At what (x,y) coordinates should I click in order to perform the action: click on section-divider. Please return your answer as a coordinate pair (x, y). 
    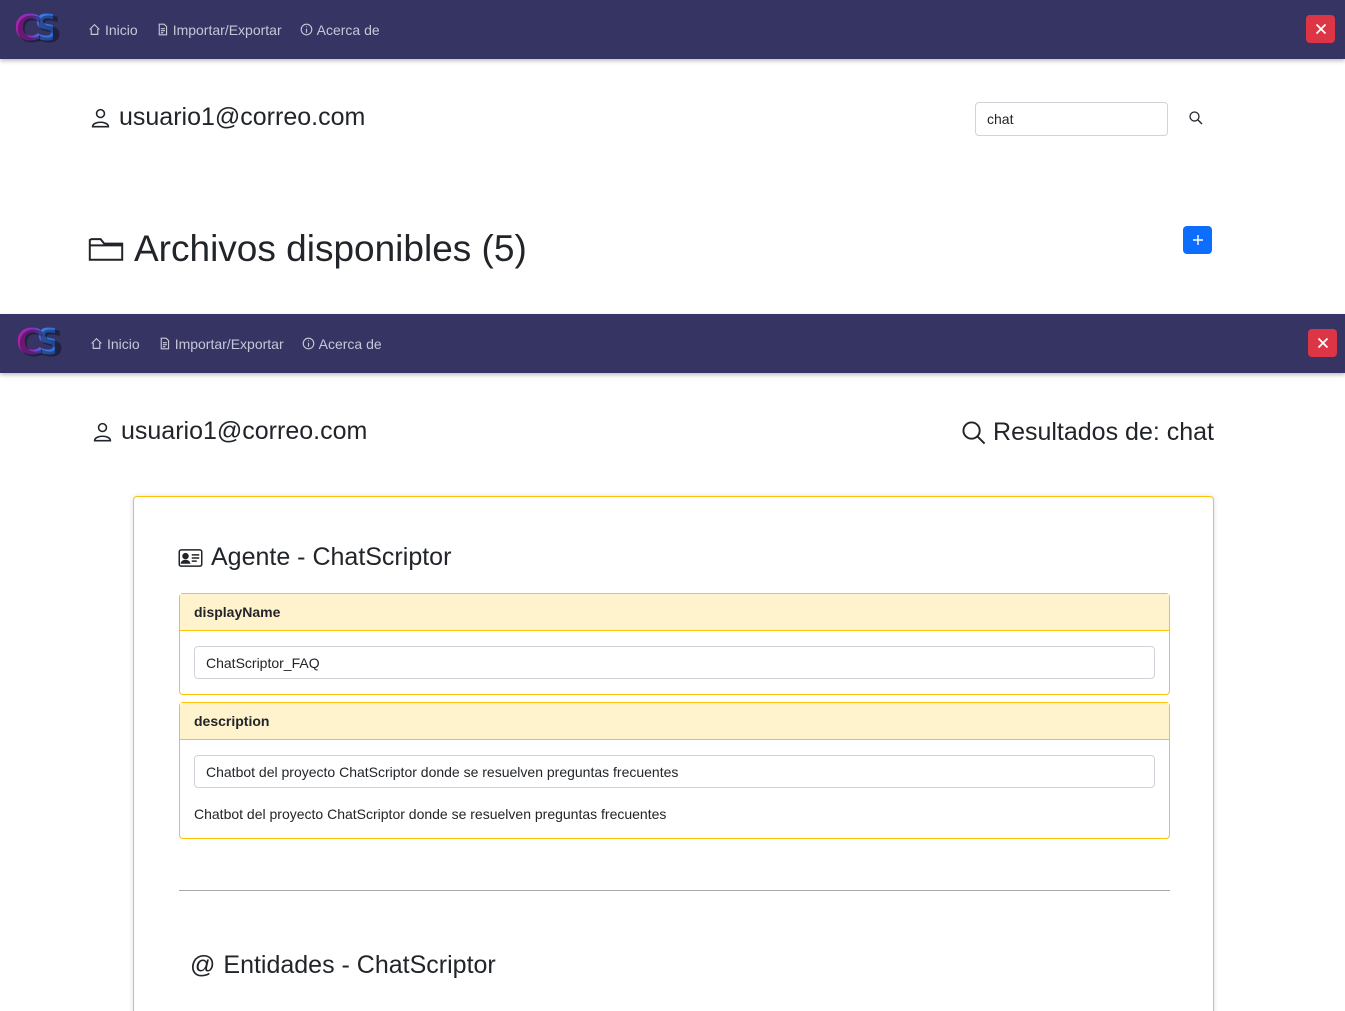
    Looking at the image, I should click on (674, 890).